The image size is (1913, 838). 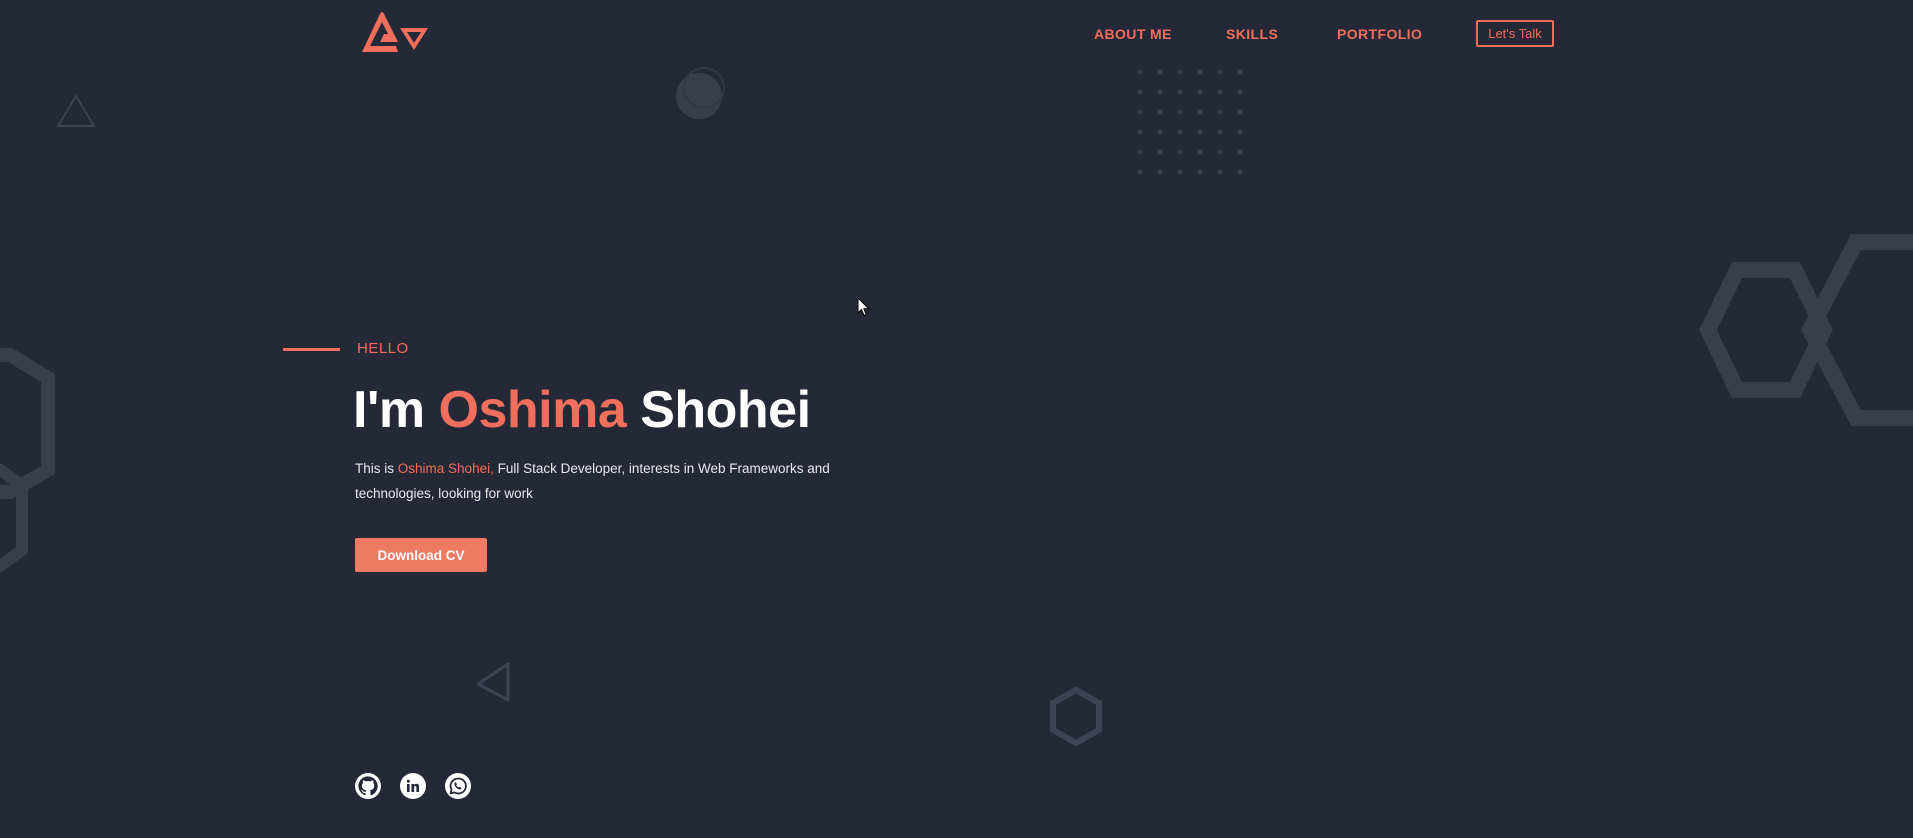 I want to click on headline-accent-name: Oshima, so click(x=532, y=410).